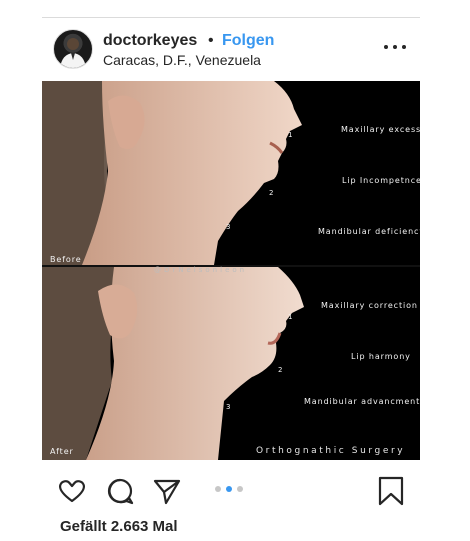 The width and height of the screenshot is (470, 541). What do you see at coordinates (66, 259) in the screenshot?
I see `before-caption: Before` at bounding box center [66, 259].